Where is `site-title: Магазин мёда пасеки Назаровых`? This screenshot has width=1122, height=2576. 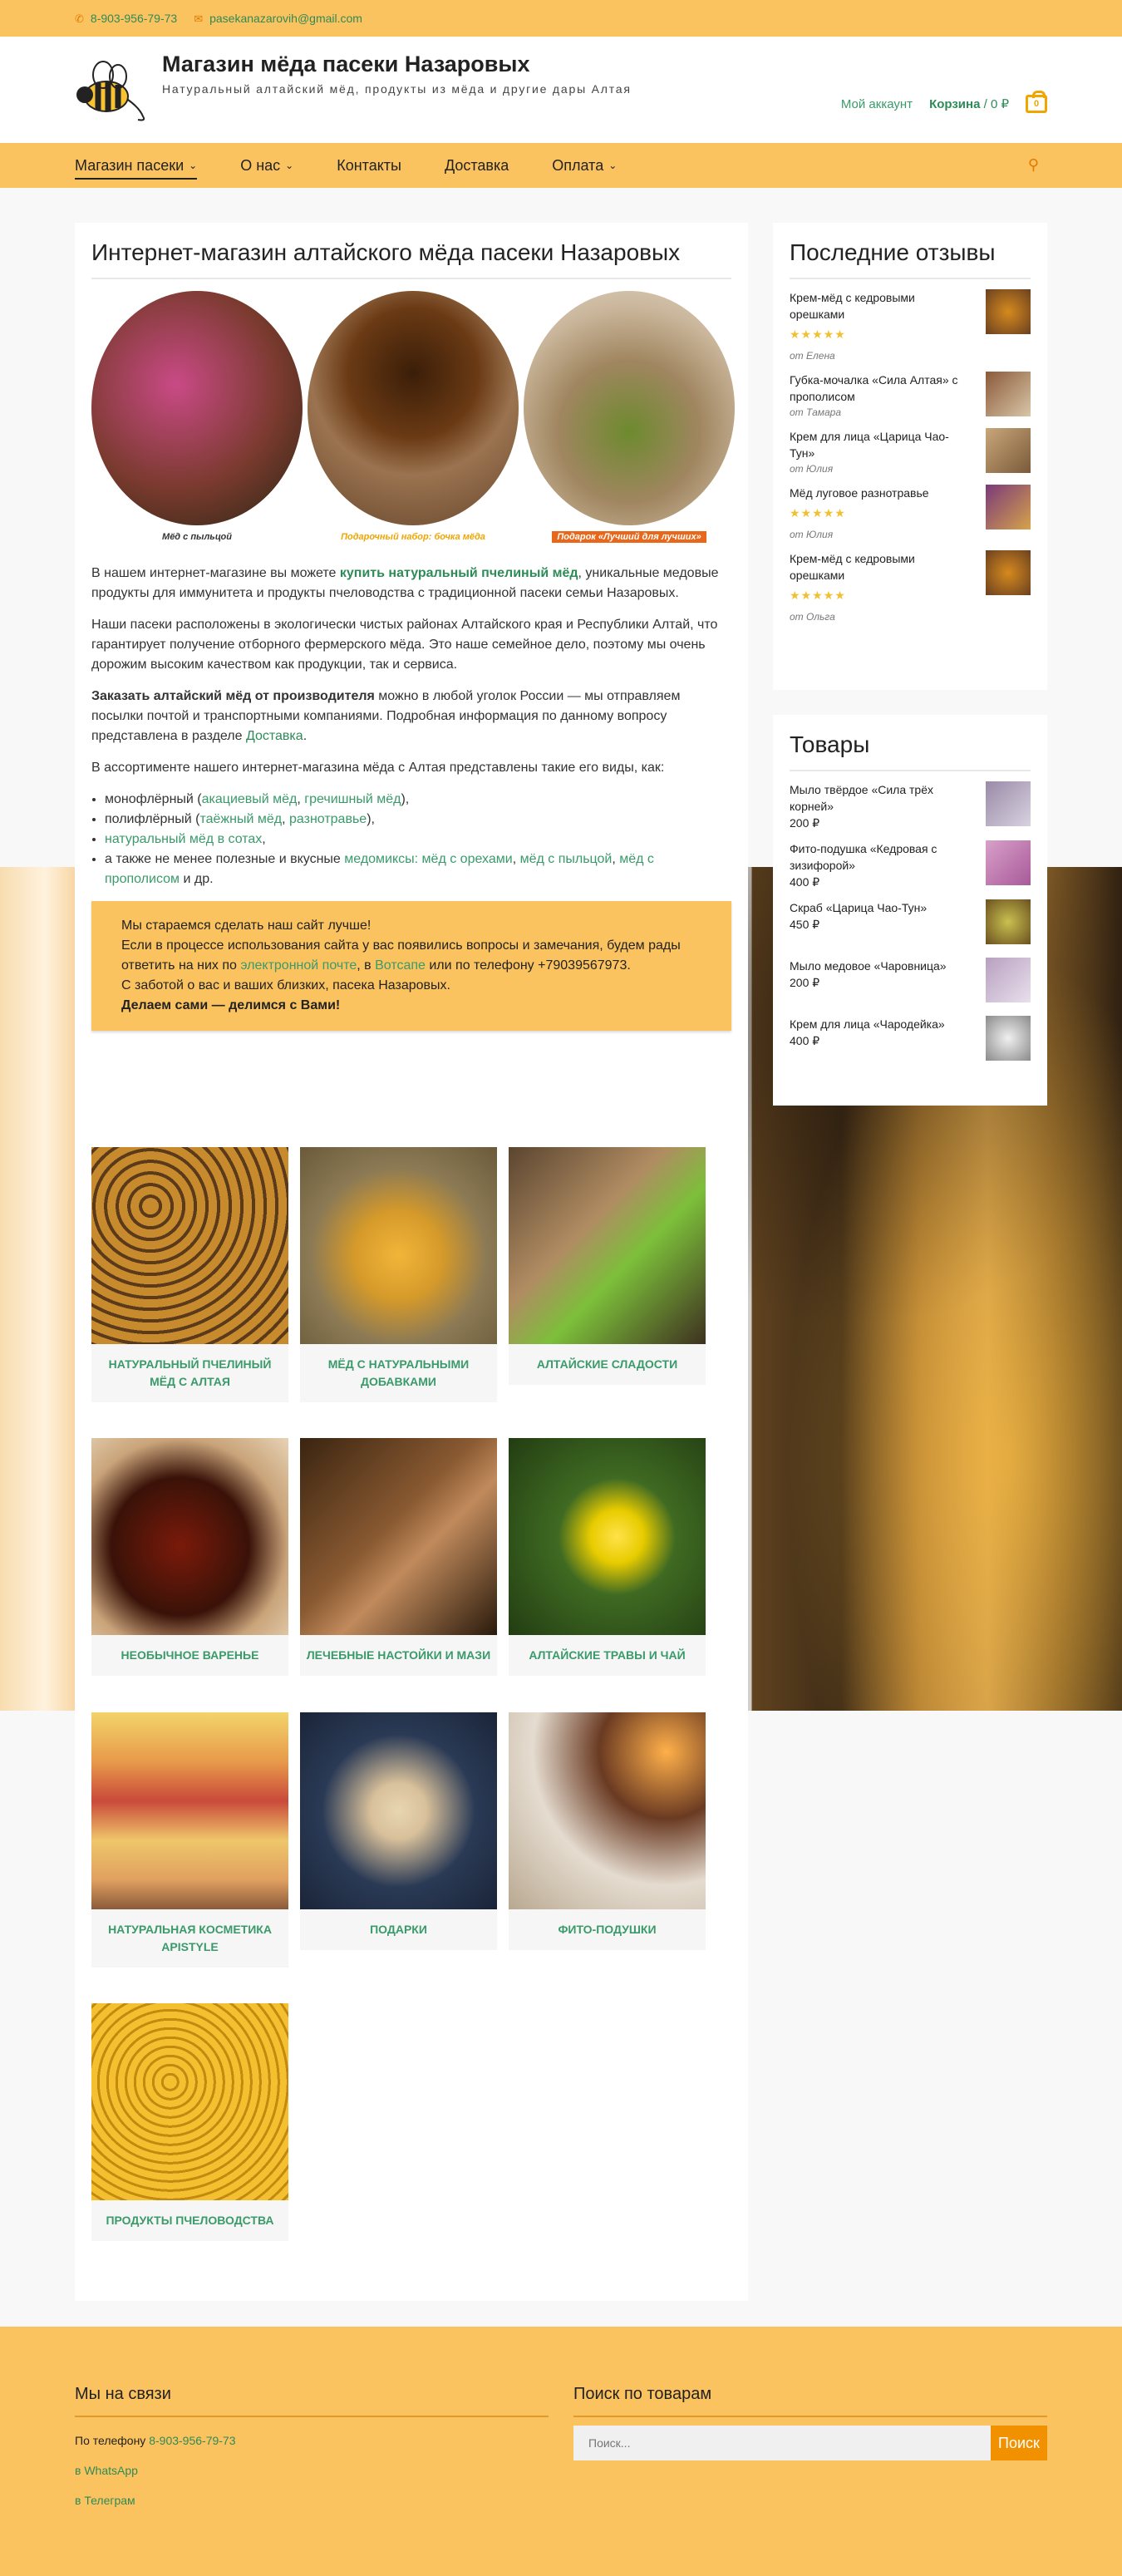
site-title: Магазин мёда пасеки Назаровых is located at coordinates (345, 64).